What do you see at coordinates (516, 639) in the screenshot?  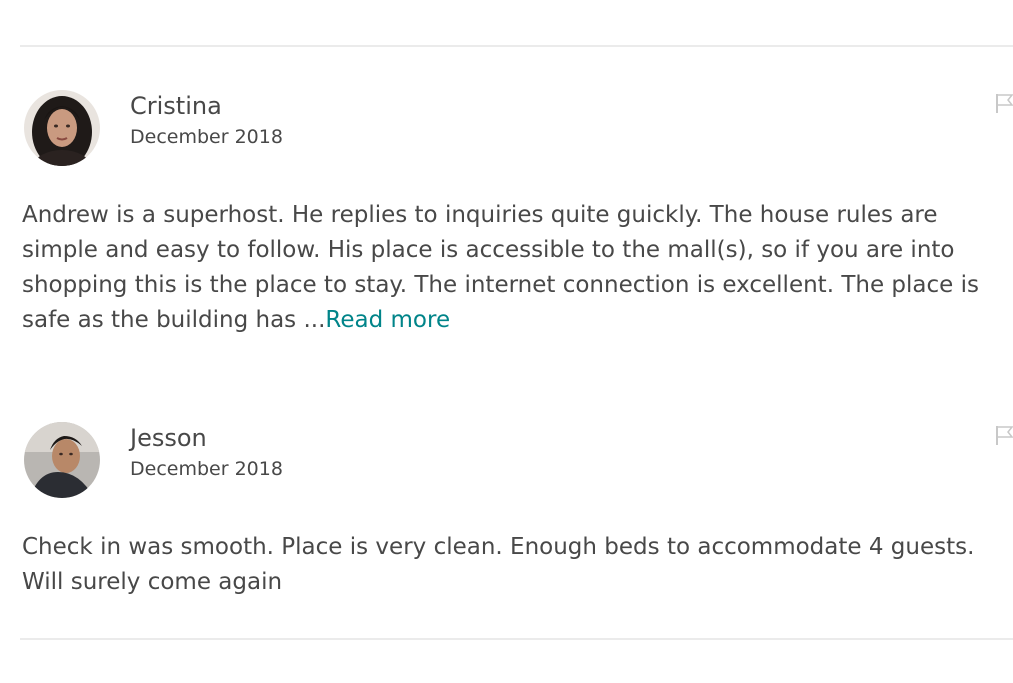 I see `bottom-divider` at bounding box center [516, 639].